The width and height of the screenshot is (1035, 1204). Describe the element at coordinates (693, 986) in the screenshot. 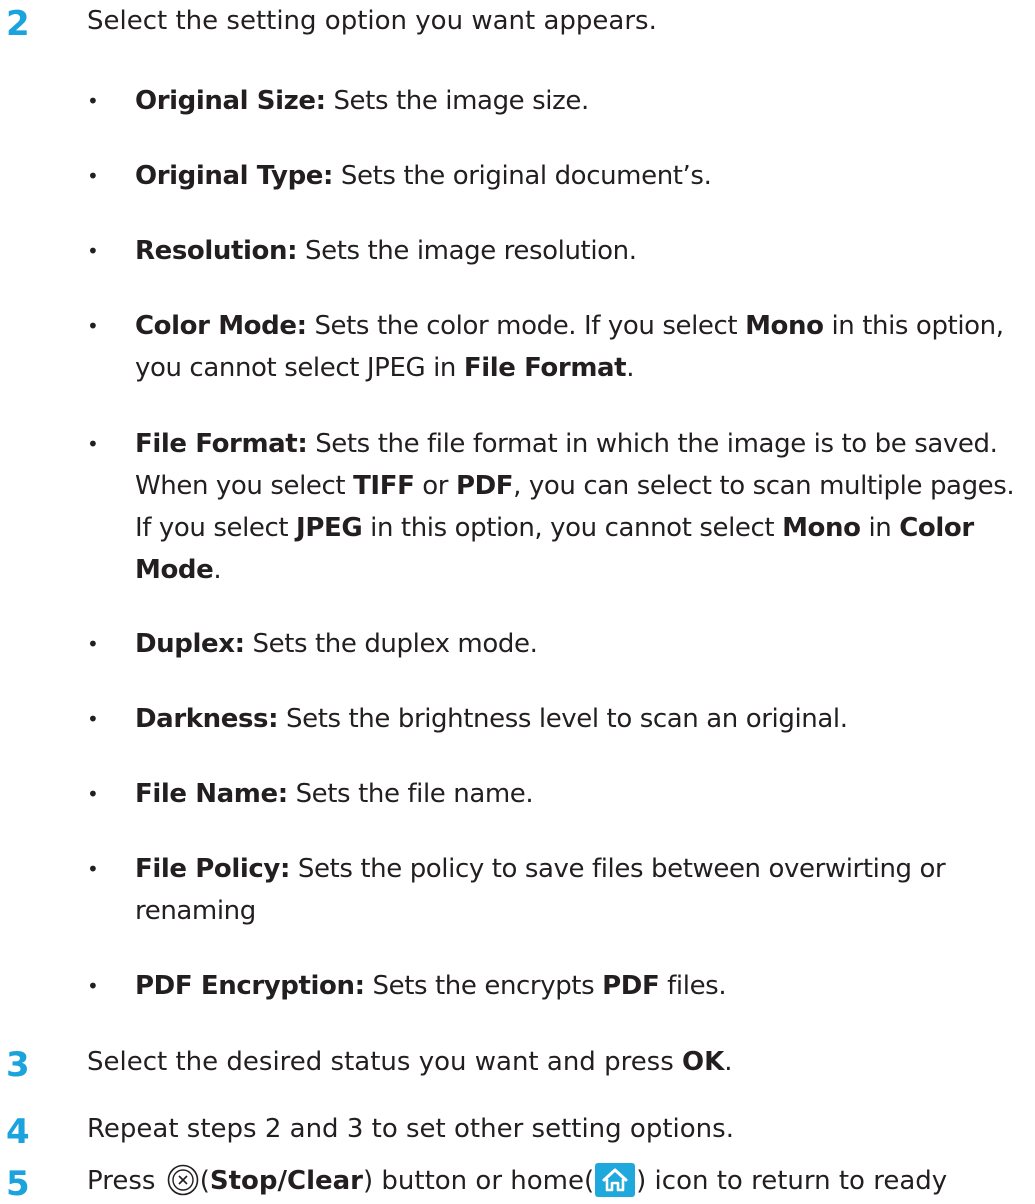

I see `option-text: files.` at that location.